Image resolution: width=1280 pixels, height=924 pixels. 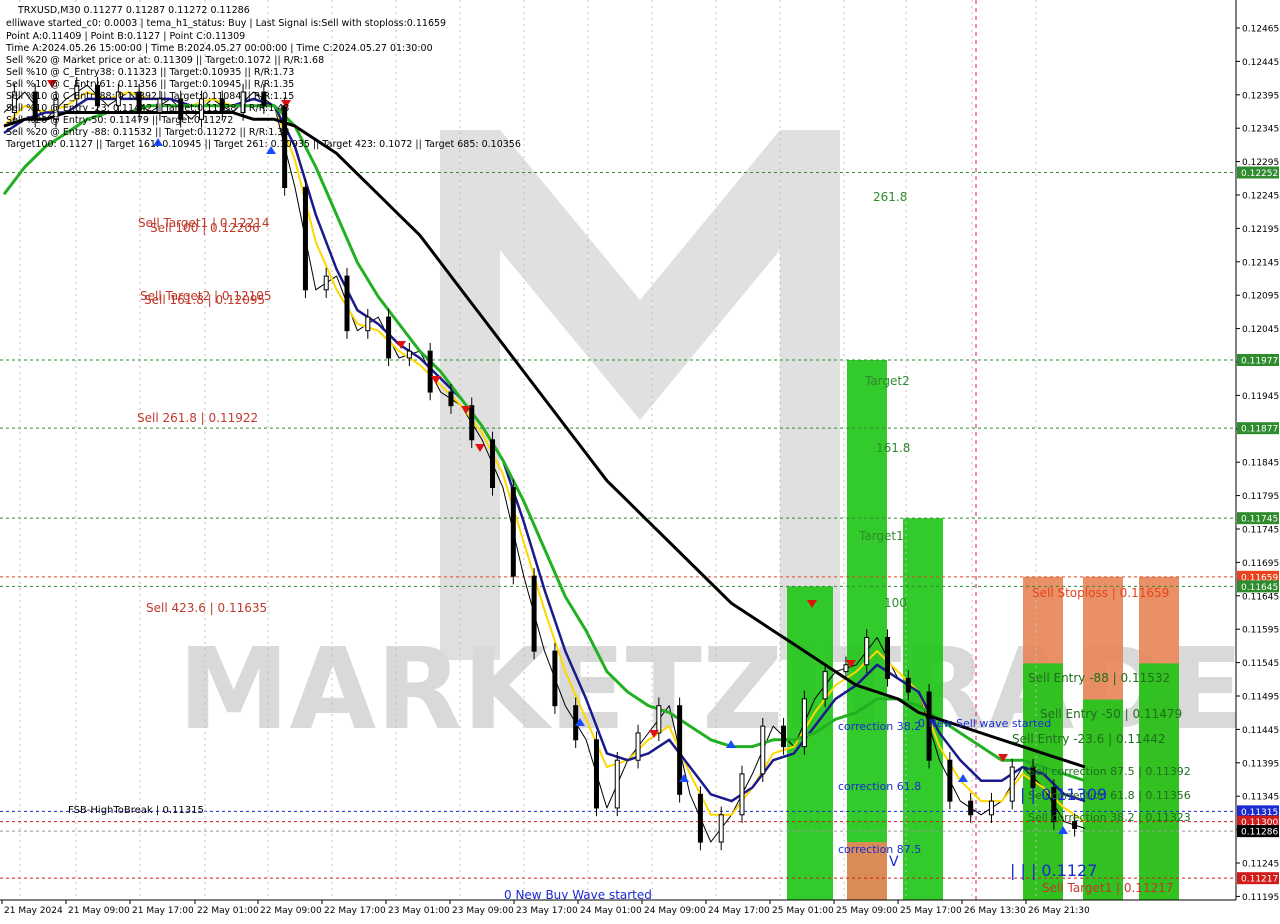 I want to click on annotation: Sell Entry -23.6 | 0.11442, so click(x=1089, y=739).